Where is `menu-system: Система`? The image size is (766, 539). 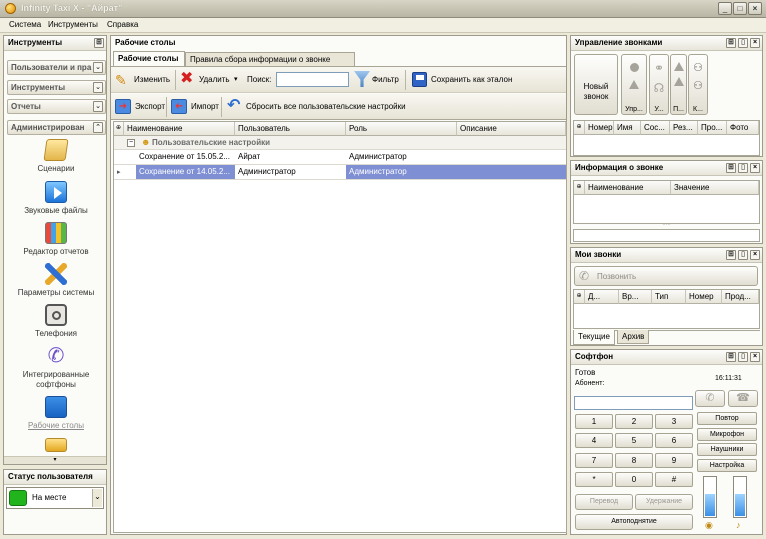 menu-system: Система is located at coordinates (25, 24).